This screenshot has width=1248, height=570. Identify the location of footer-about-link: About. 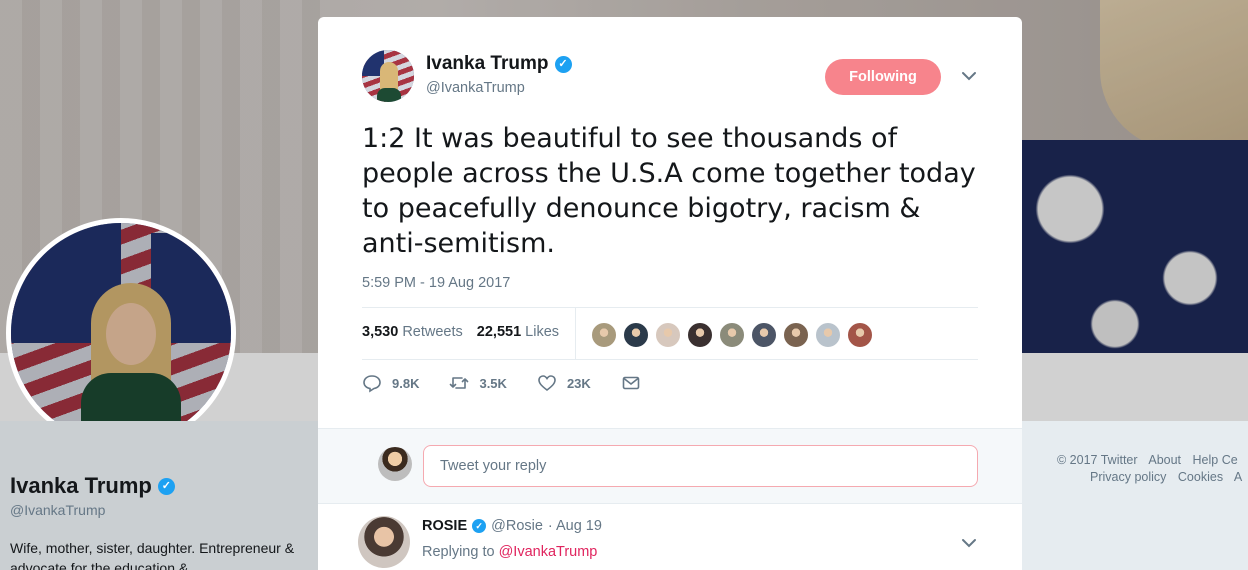
(1164, 460).